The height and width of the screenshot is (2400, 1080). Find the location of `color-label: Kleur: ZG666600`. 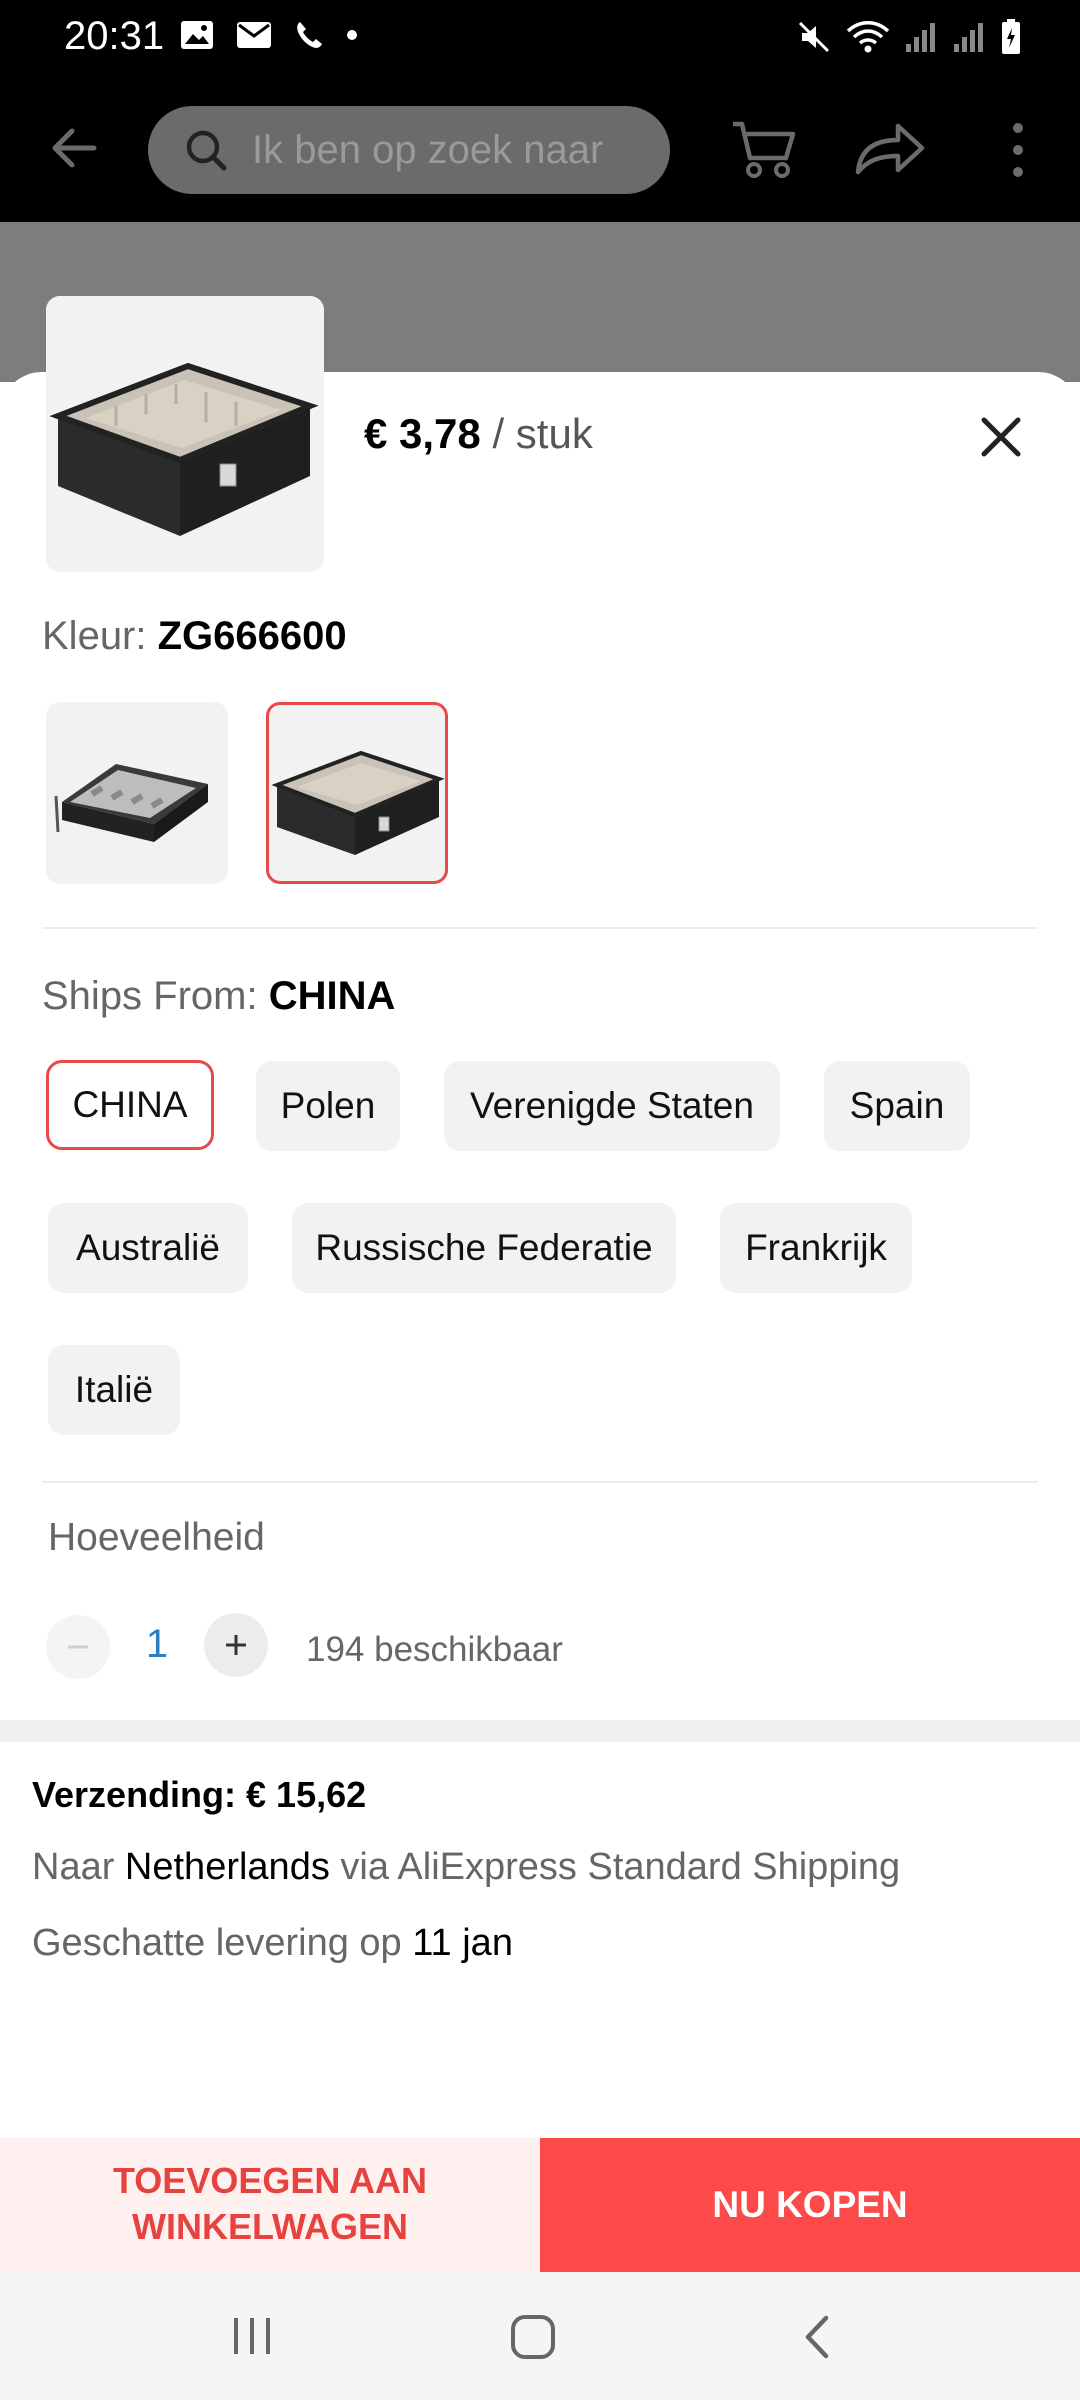

color-label: Kleur: ZG666600 is located at coordinates (194, 636).